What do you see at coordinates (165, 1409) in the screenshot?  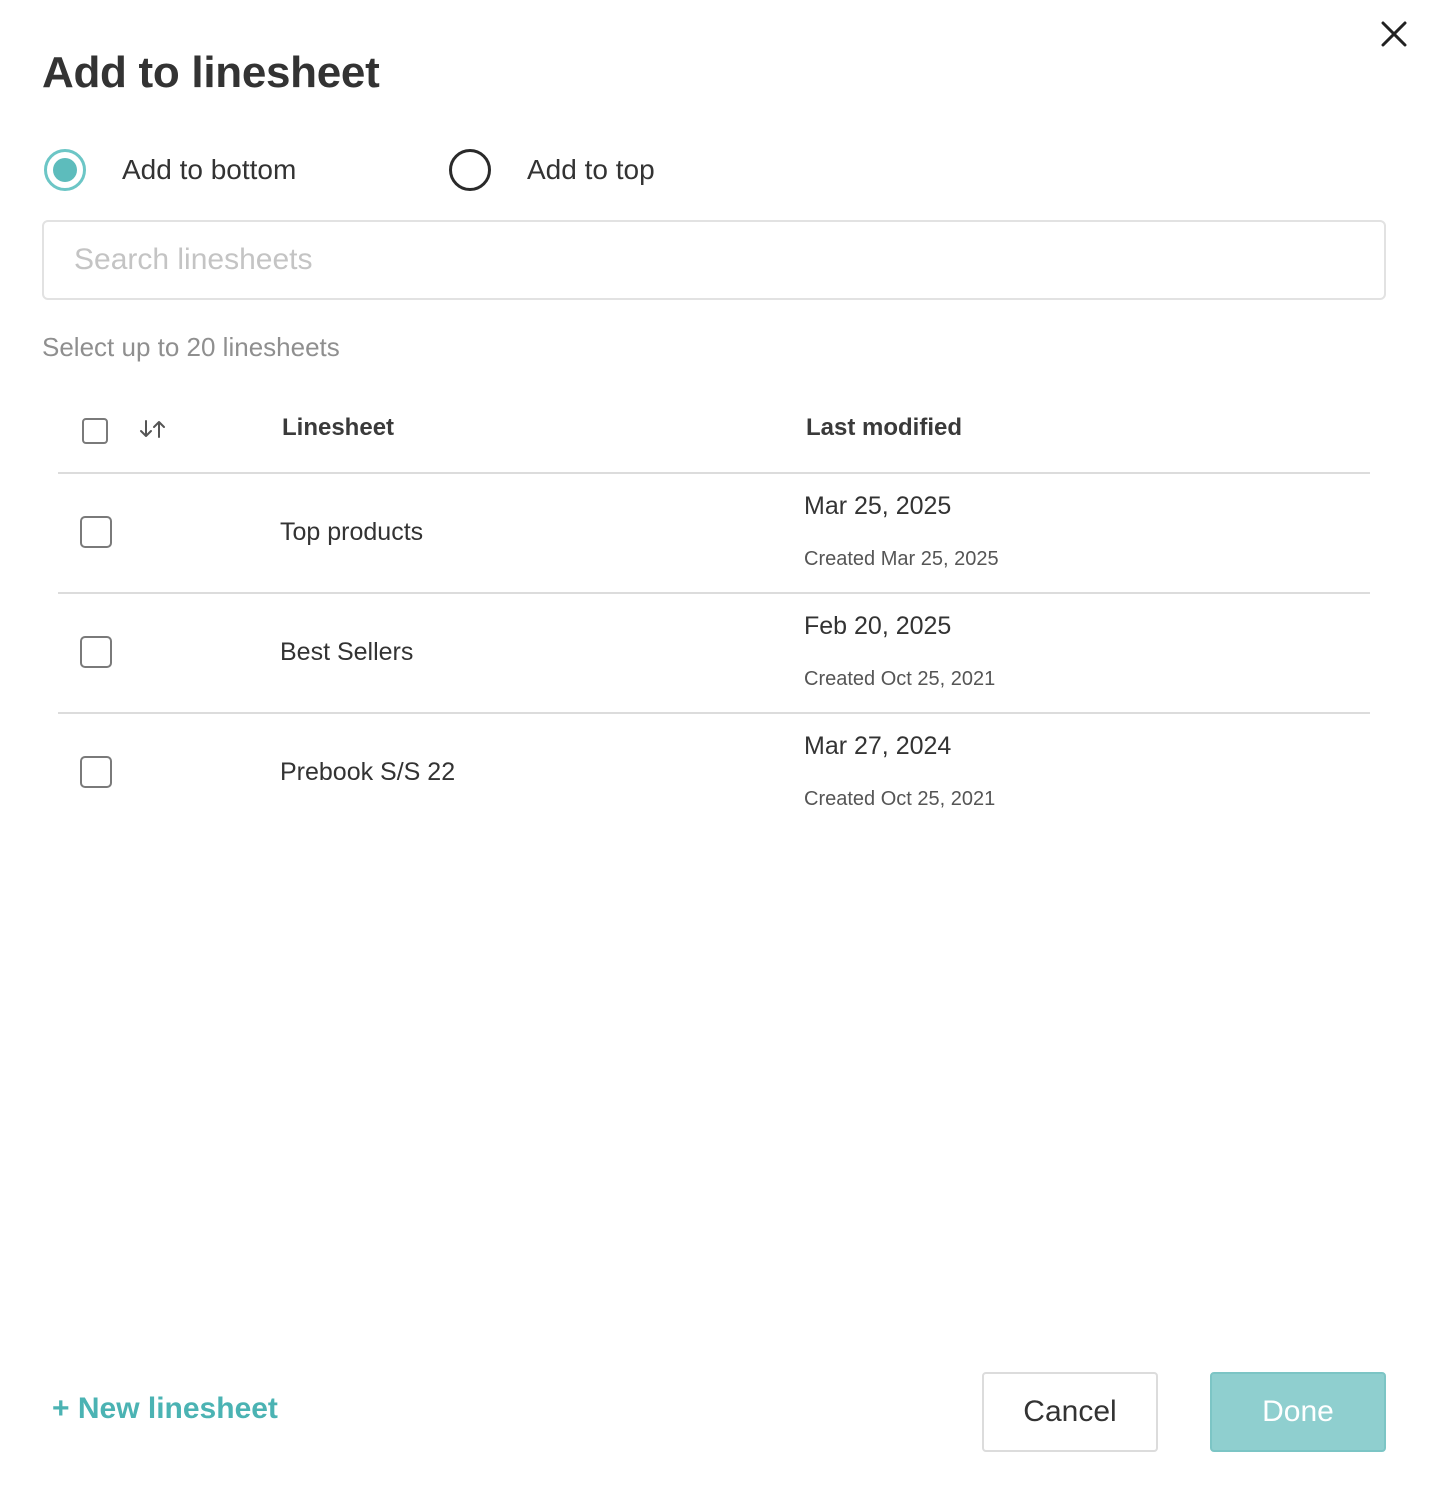 I see `new-linesheet-link: + New linesheet` at bounding box center [165, 1409].